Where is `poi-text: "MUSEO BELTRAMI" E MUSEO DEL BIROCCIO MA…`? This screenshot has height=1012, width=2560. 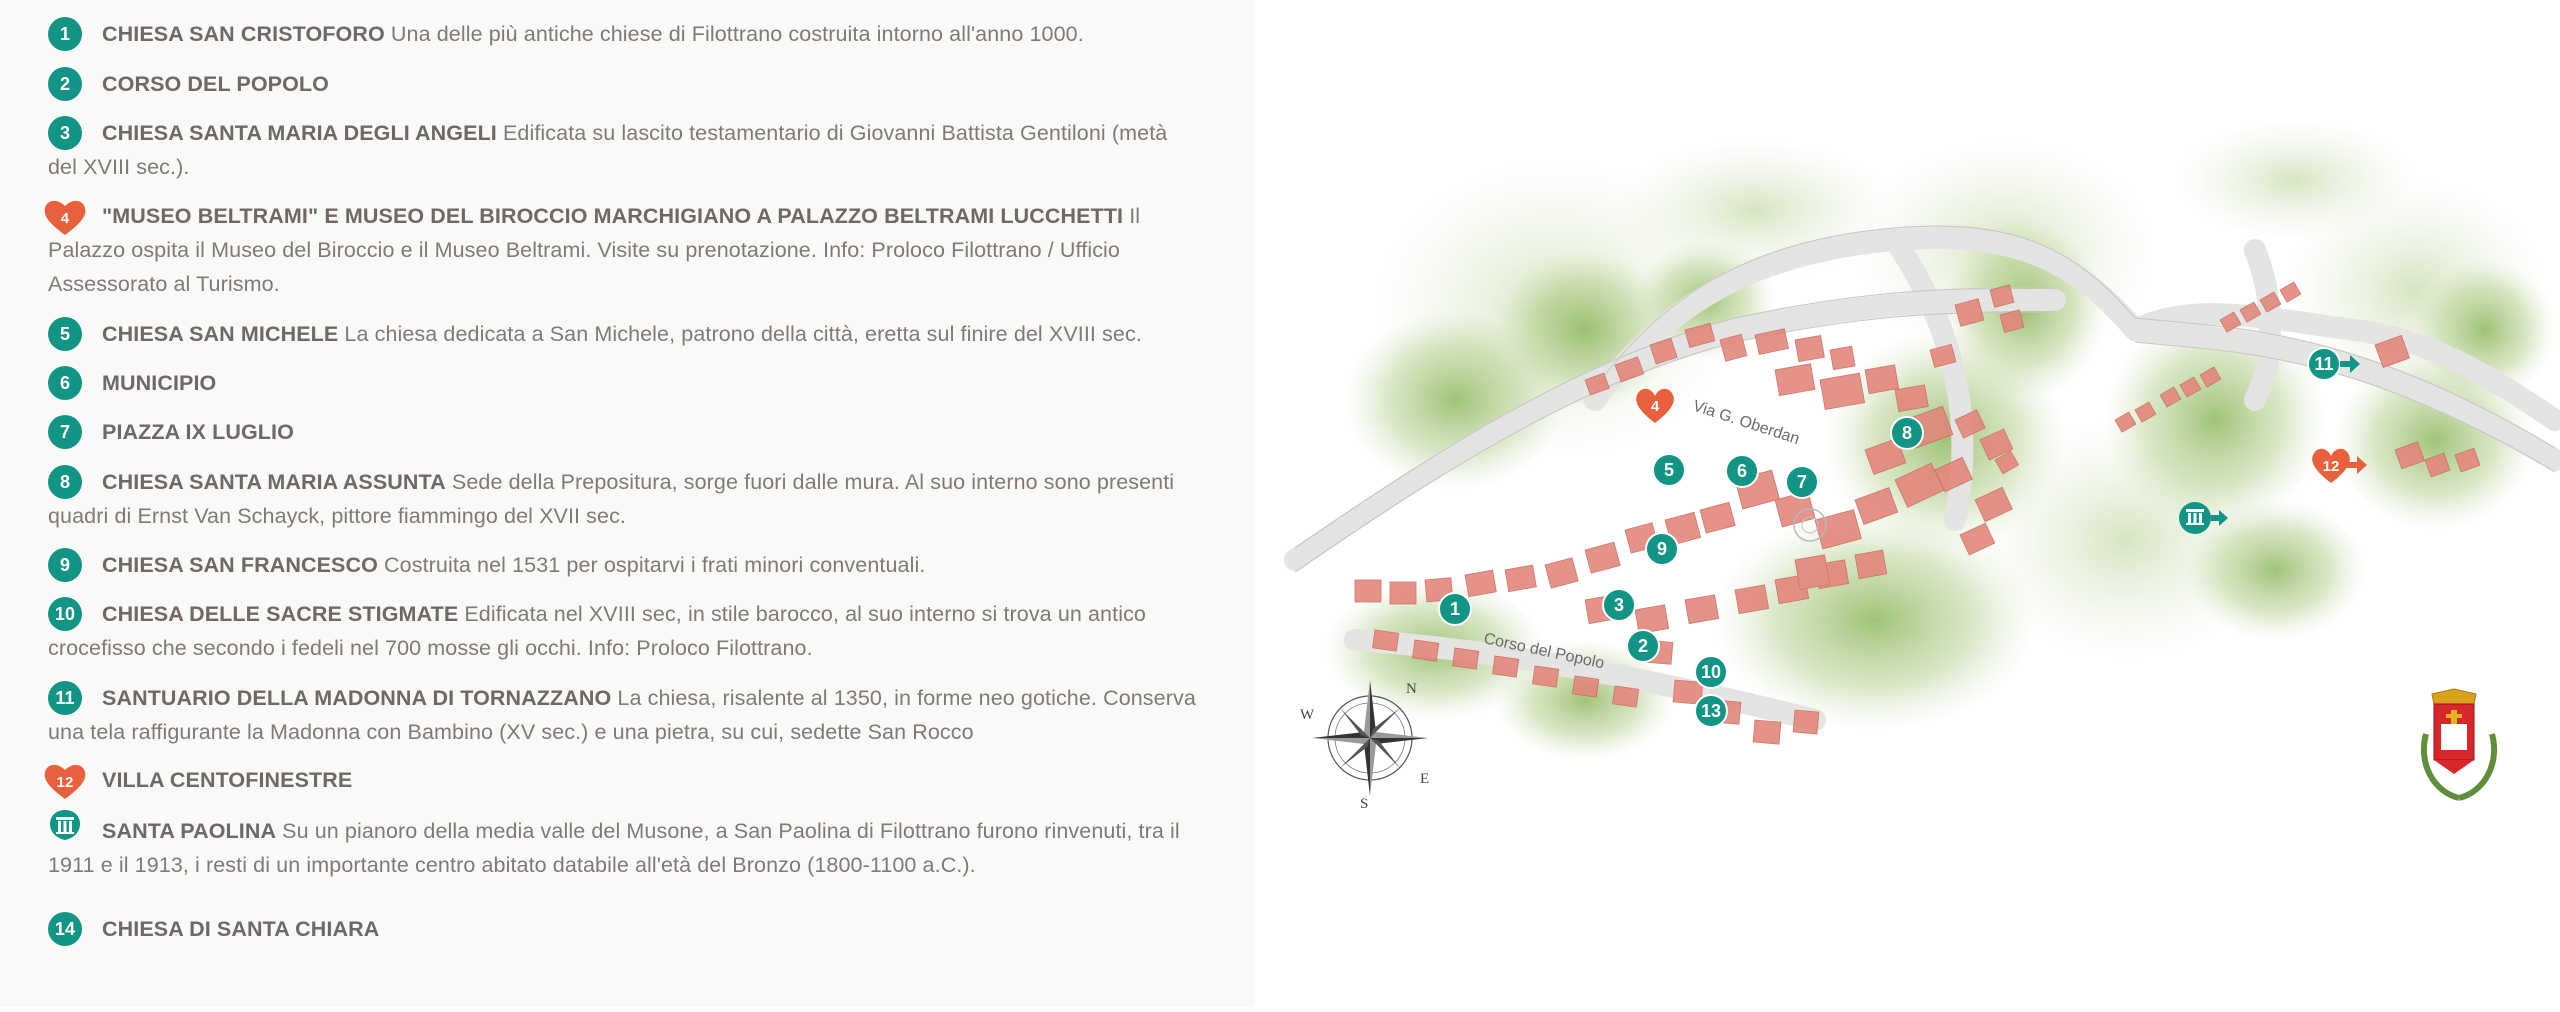
poi-text: "MUSEO BELTRAMI" E MUSEO DEL BIROCCIO MA… is located at coordinates (623, 250).